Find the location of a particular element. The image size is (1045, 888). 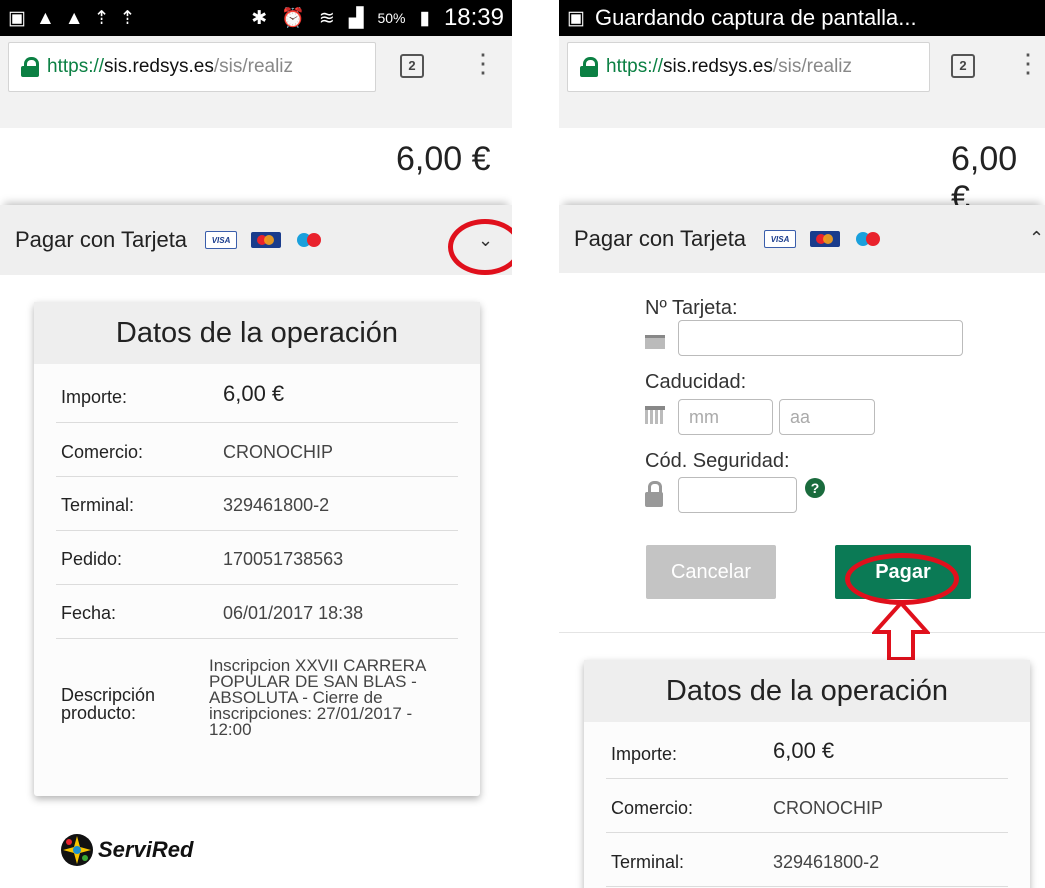

wifi-icon: ≋ is located at coordinates (326, 18).